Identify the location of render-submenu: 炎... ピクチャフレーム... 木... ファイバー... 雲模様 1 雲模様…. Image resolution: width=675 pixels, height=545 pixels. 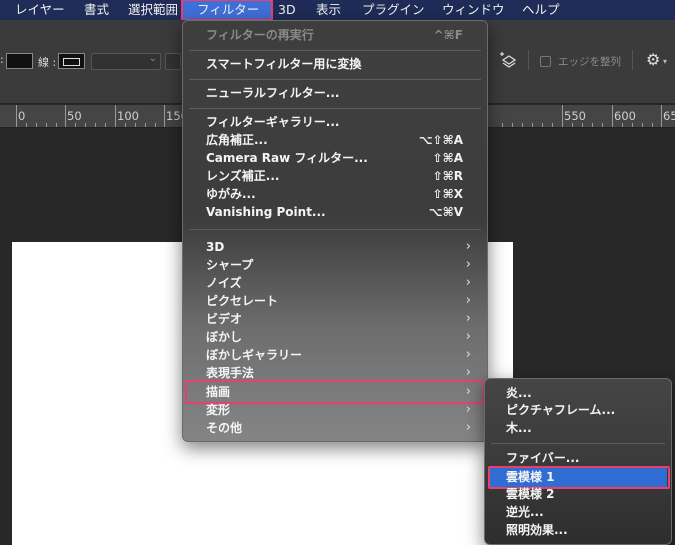
(578, 461).